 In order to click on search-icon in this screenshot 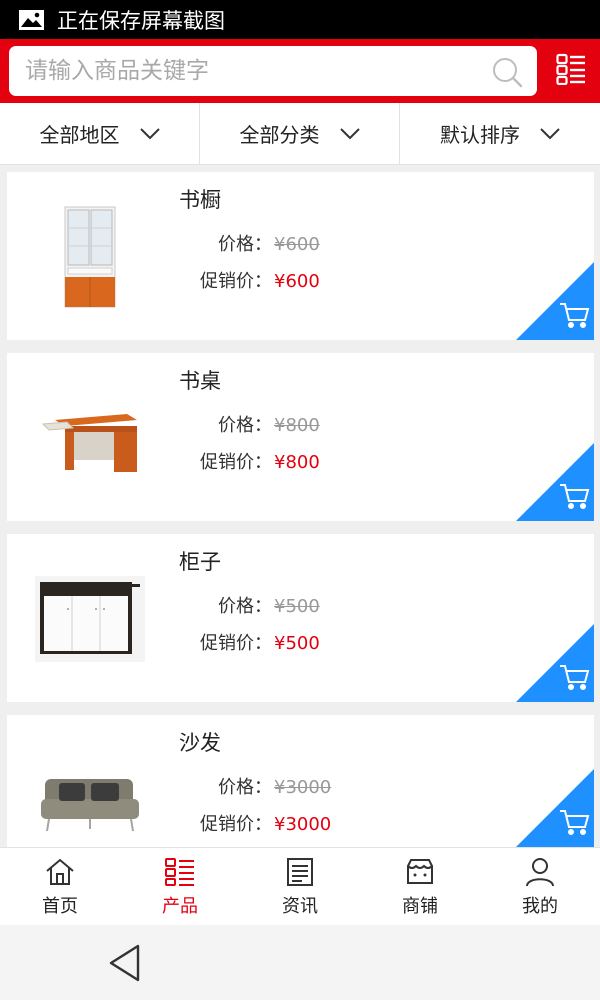, I will do `click(507, 72)`.